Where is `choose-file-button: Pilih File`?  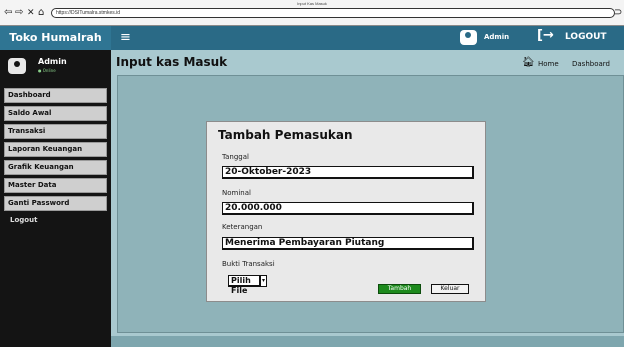 choose-file-button: Pilih File is located at coordinates (244, 285).